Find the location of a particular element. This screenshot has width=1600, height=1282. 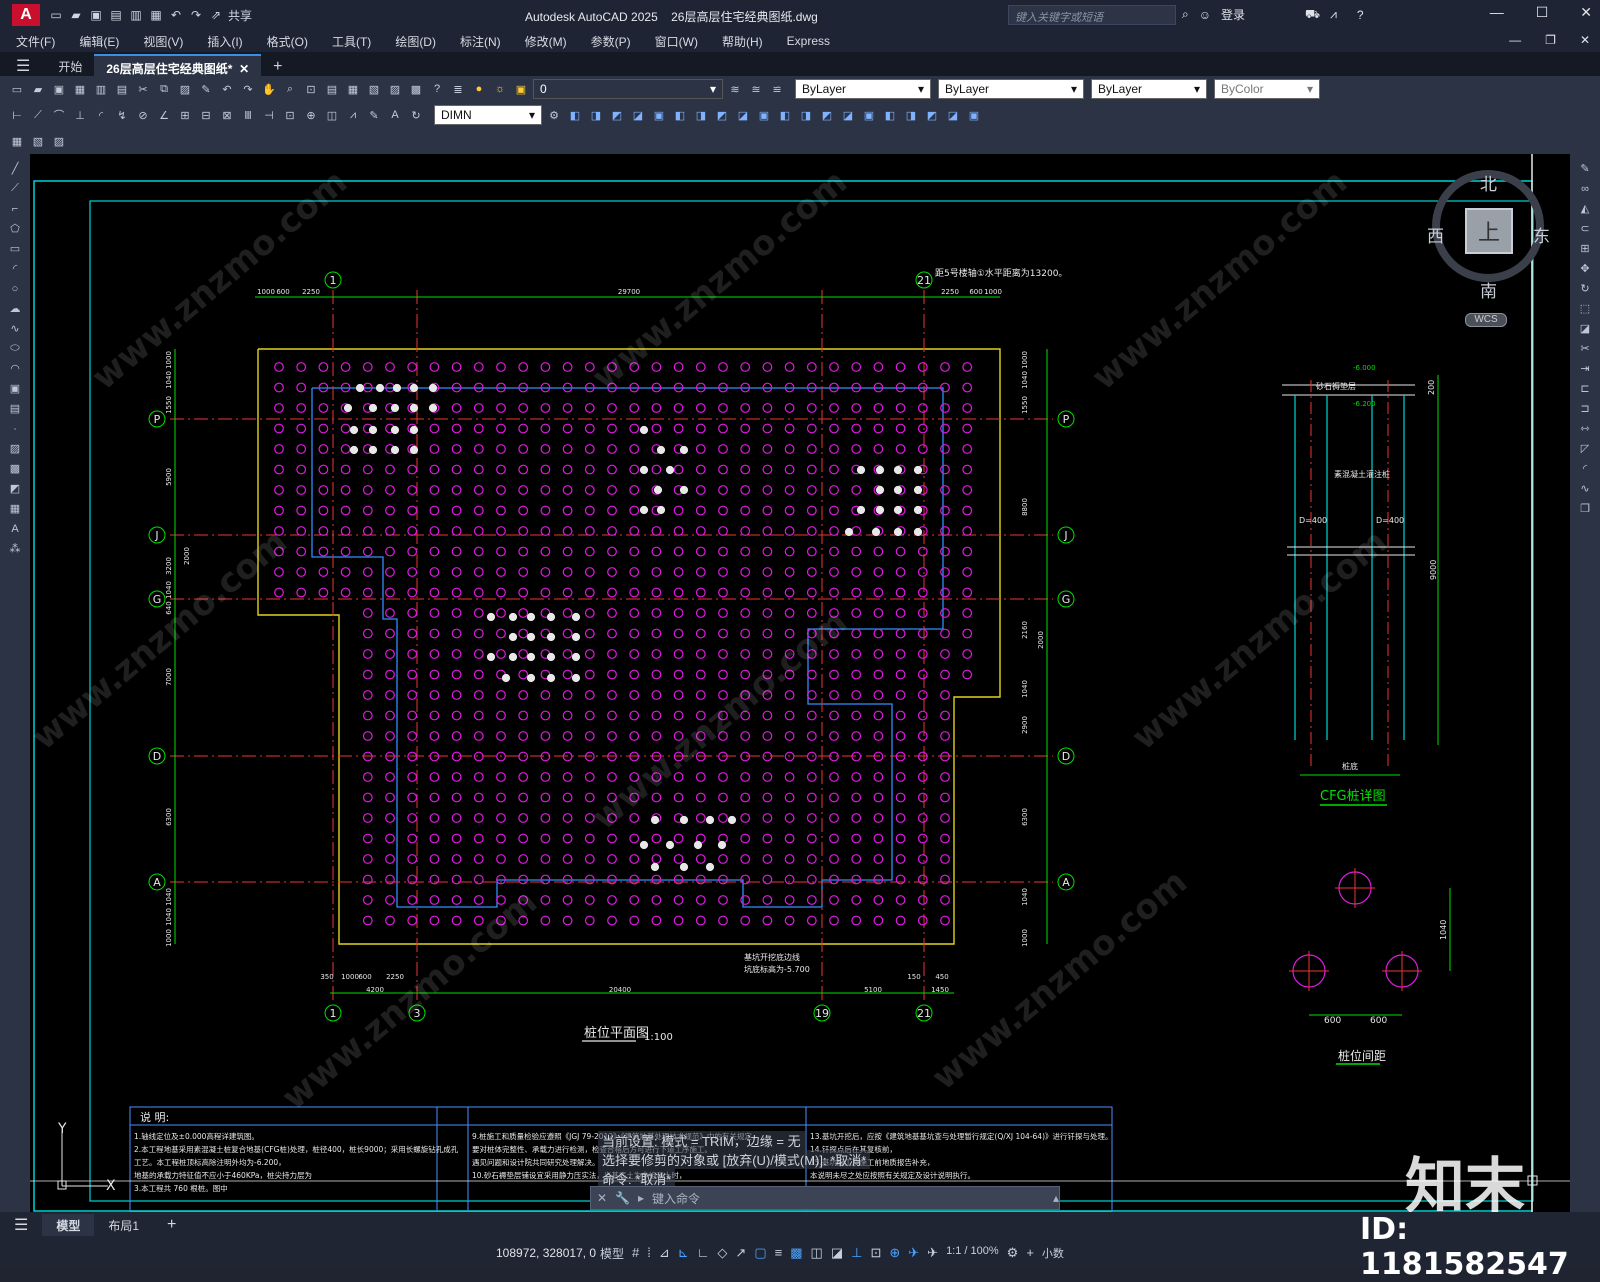

share-label: 共享 is located at coordinates (240, 15).